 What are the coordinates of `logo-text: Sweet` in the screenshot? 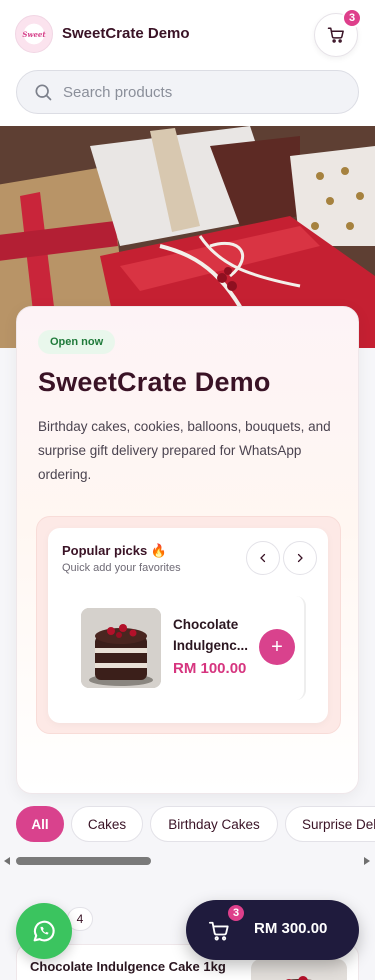 It's located at (34, 34).